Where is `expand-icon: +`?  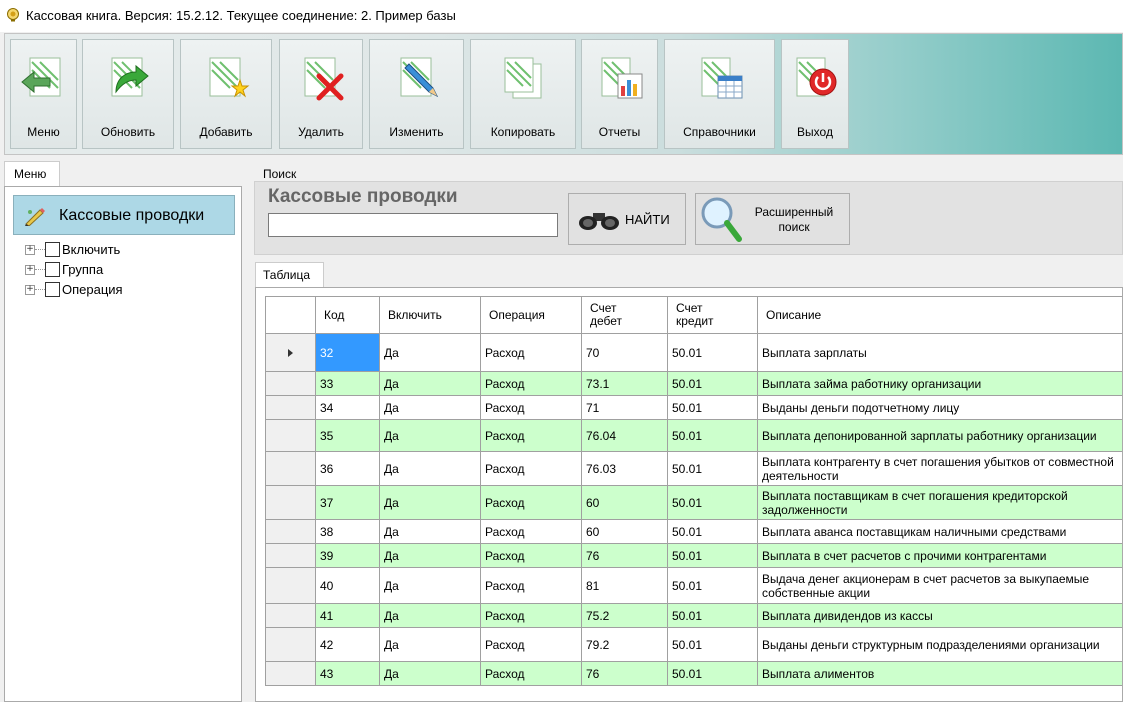
expand-icon: + is located at coordinates (30, 270).